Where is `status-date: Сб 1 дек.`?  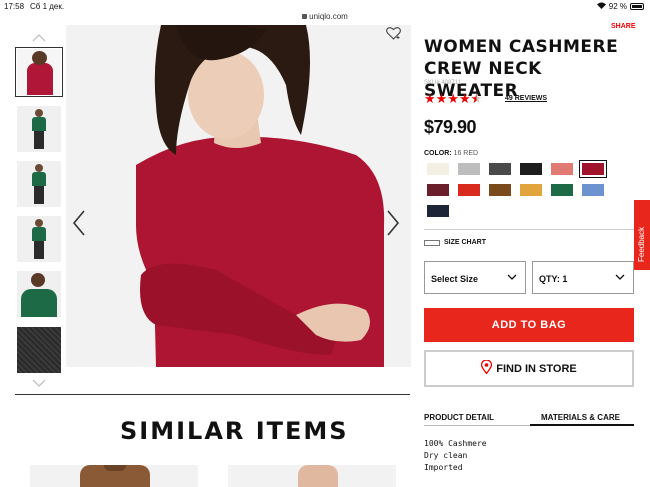
status-date: Сб 1 дек. is located at coordinates (47, 6).